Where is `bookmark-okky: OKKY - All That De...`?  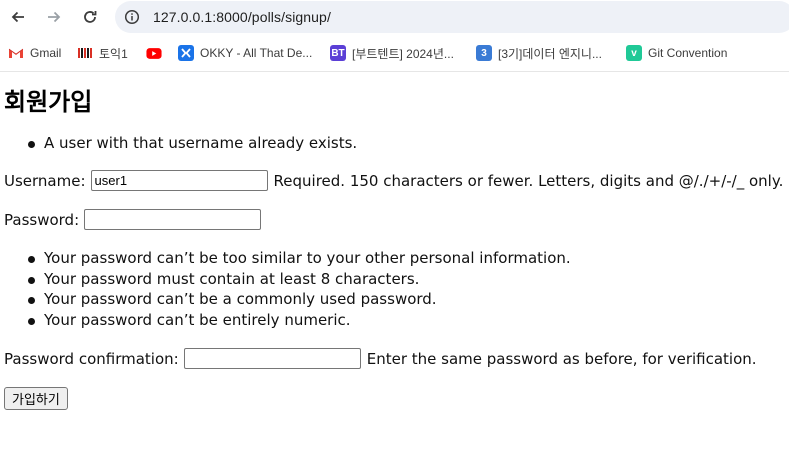
bookmark-okky: OKKY - All That De... is located at coordinates (245, 53).